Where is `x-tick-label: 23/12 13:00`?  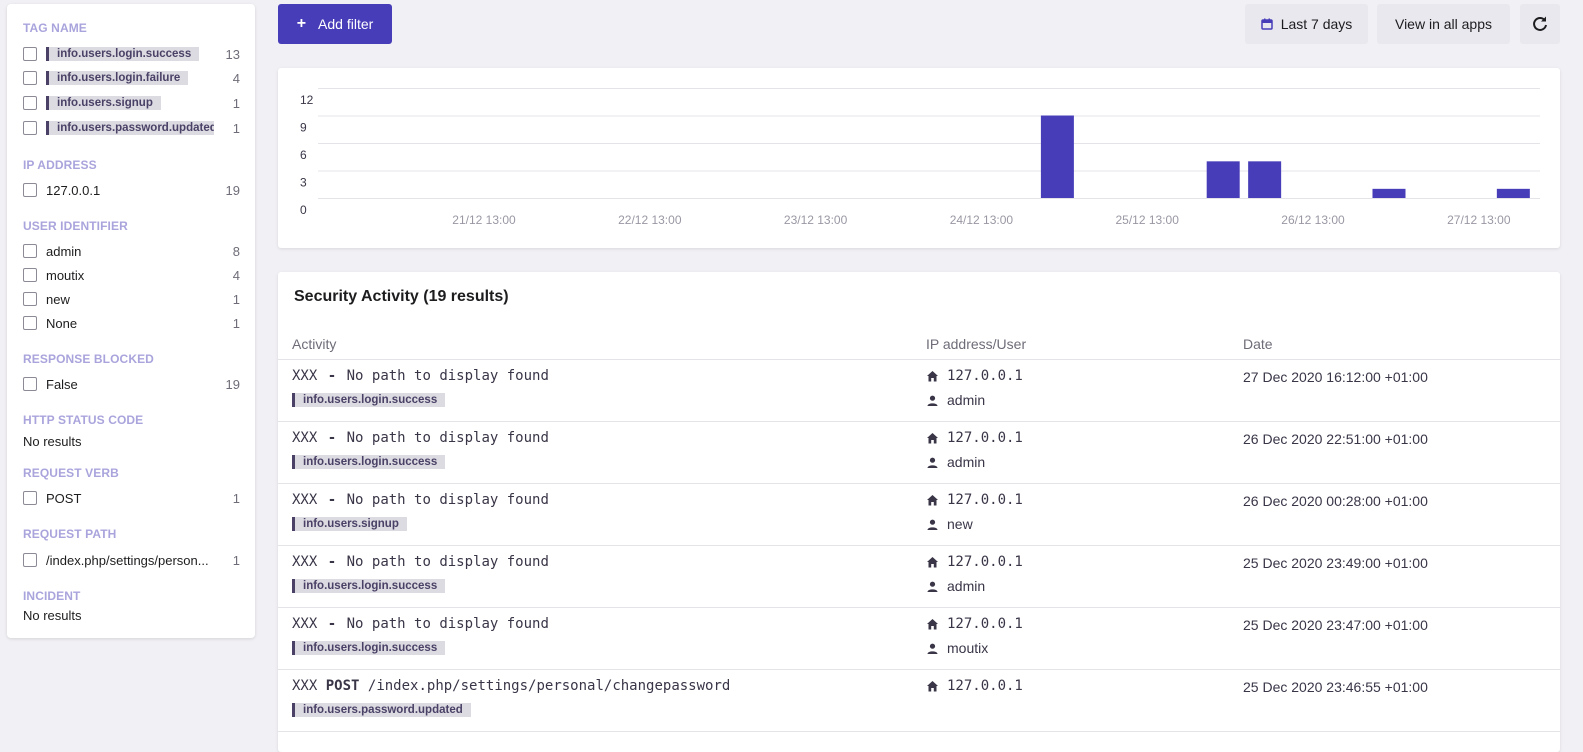
x-tick-label: 23/12 13:00 is located at coordinates (816, 220).